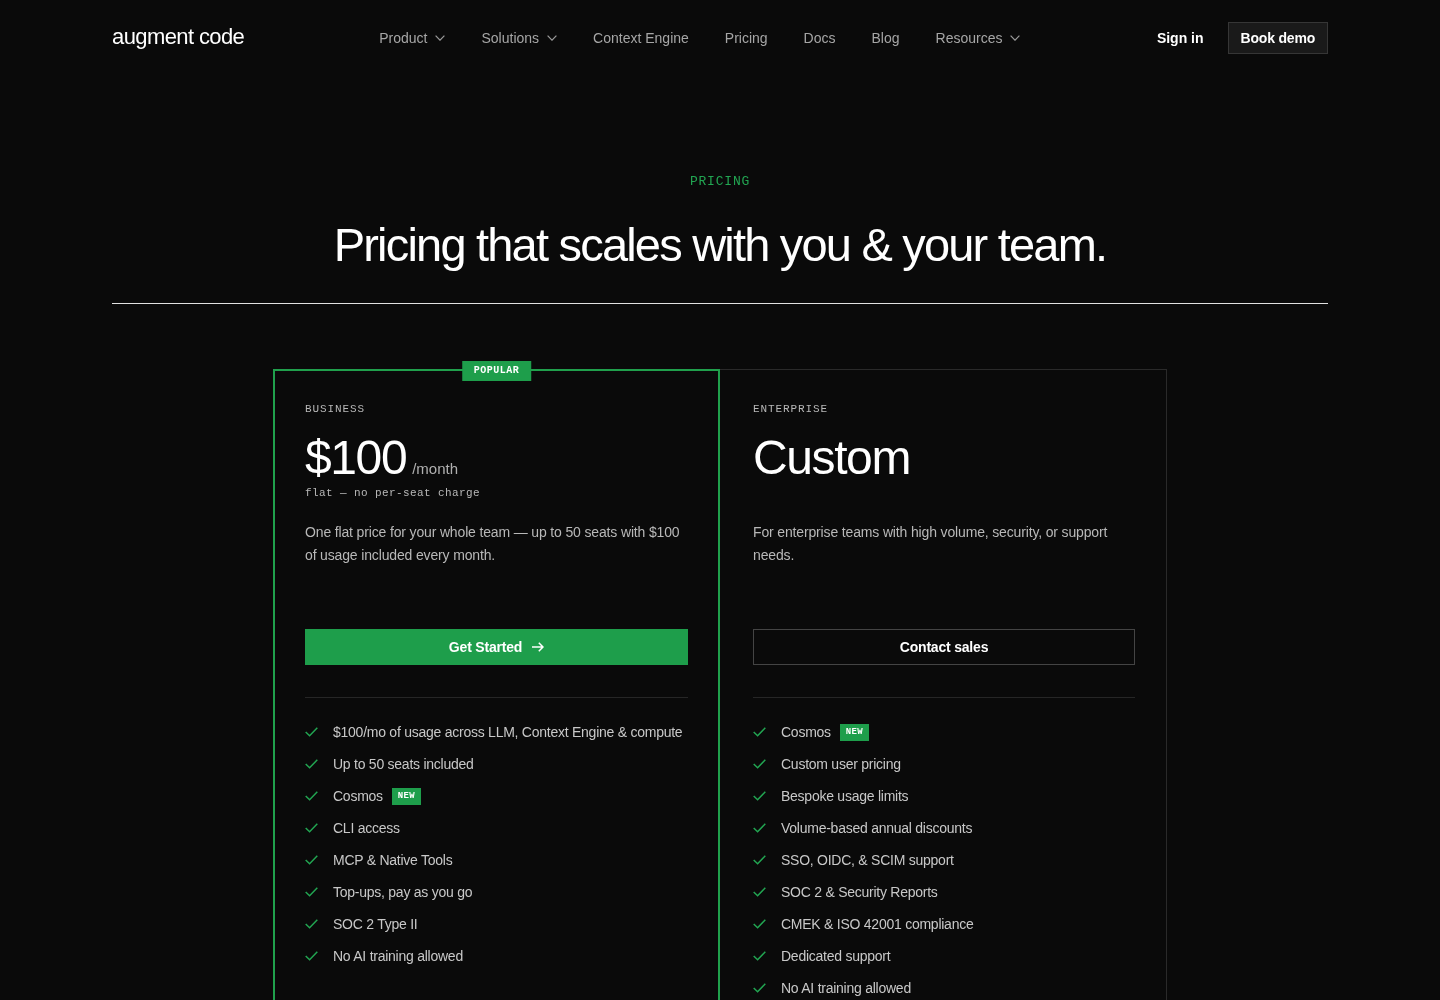 The height and width of the screenshot is (1000, 1440). What do you see at coordinates (720, 182) in the screenshot?
I see `section-eyebrow: PRICING` at bounding box center [720, 182].